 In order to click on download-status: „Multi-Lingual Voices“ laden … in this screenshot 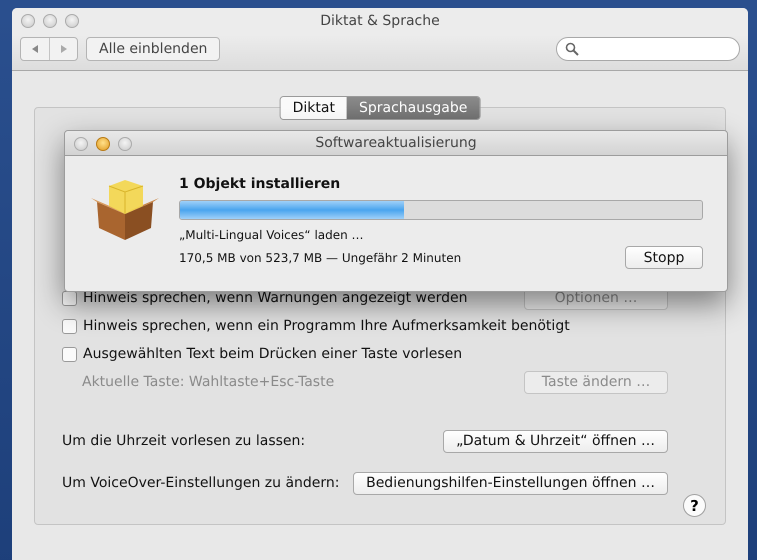, I will do `click(272, 235)`.